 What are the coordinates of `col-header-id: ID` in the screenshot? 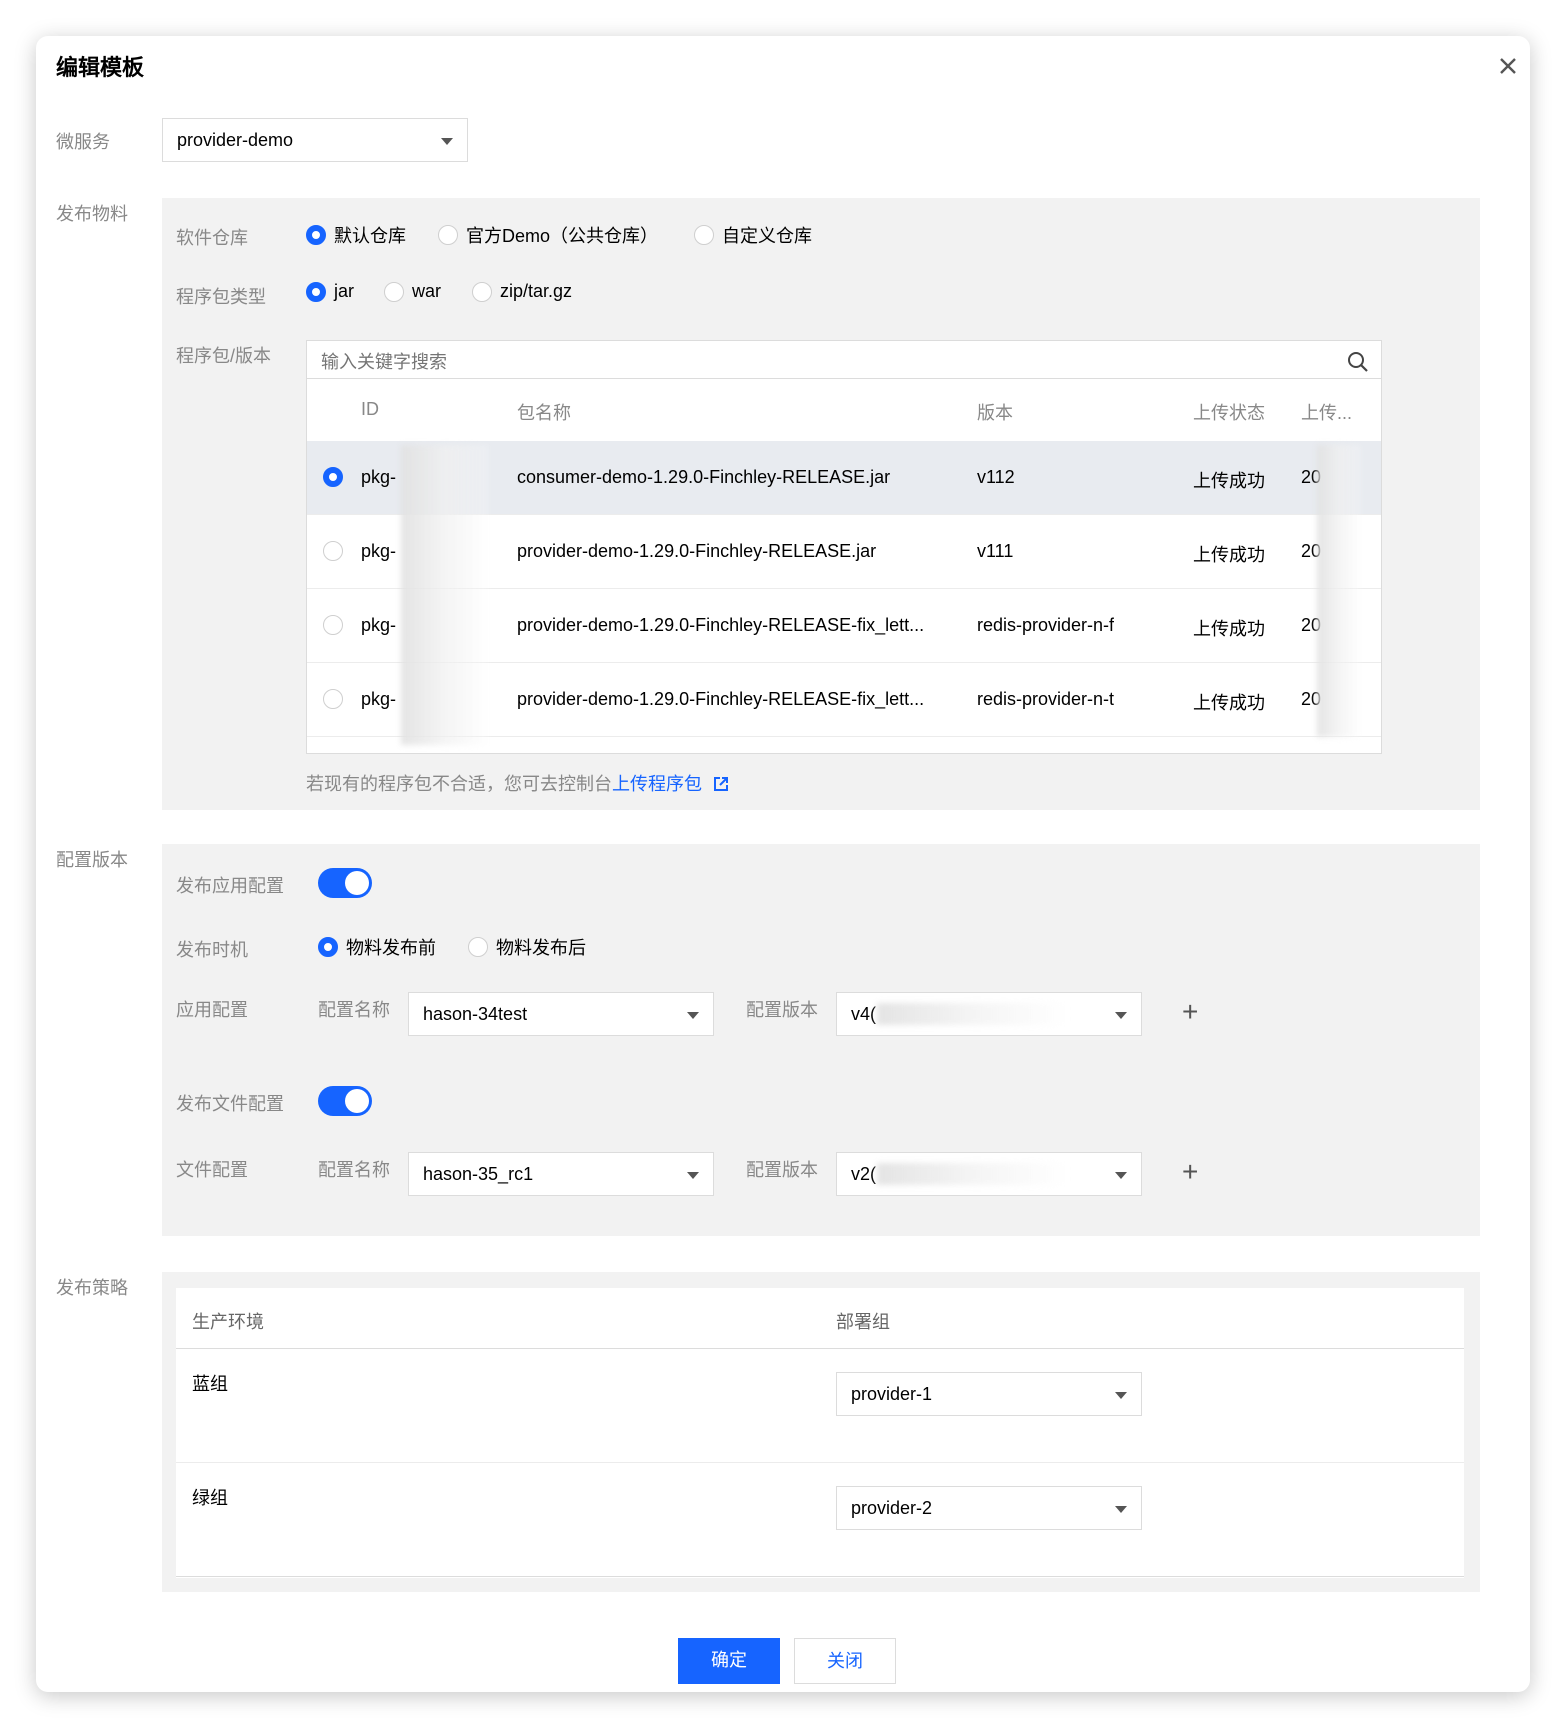 It's located at (370, 409).